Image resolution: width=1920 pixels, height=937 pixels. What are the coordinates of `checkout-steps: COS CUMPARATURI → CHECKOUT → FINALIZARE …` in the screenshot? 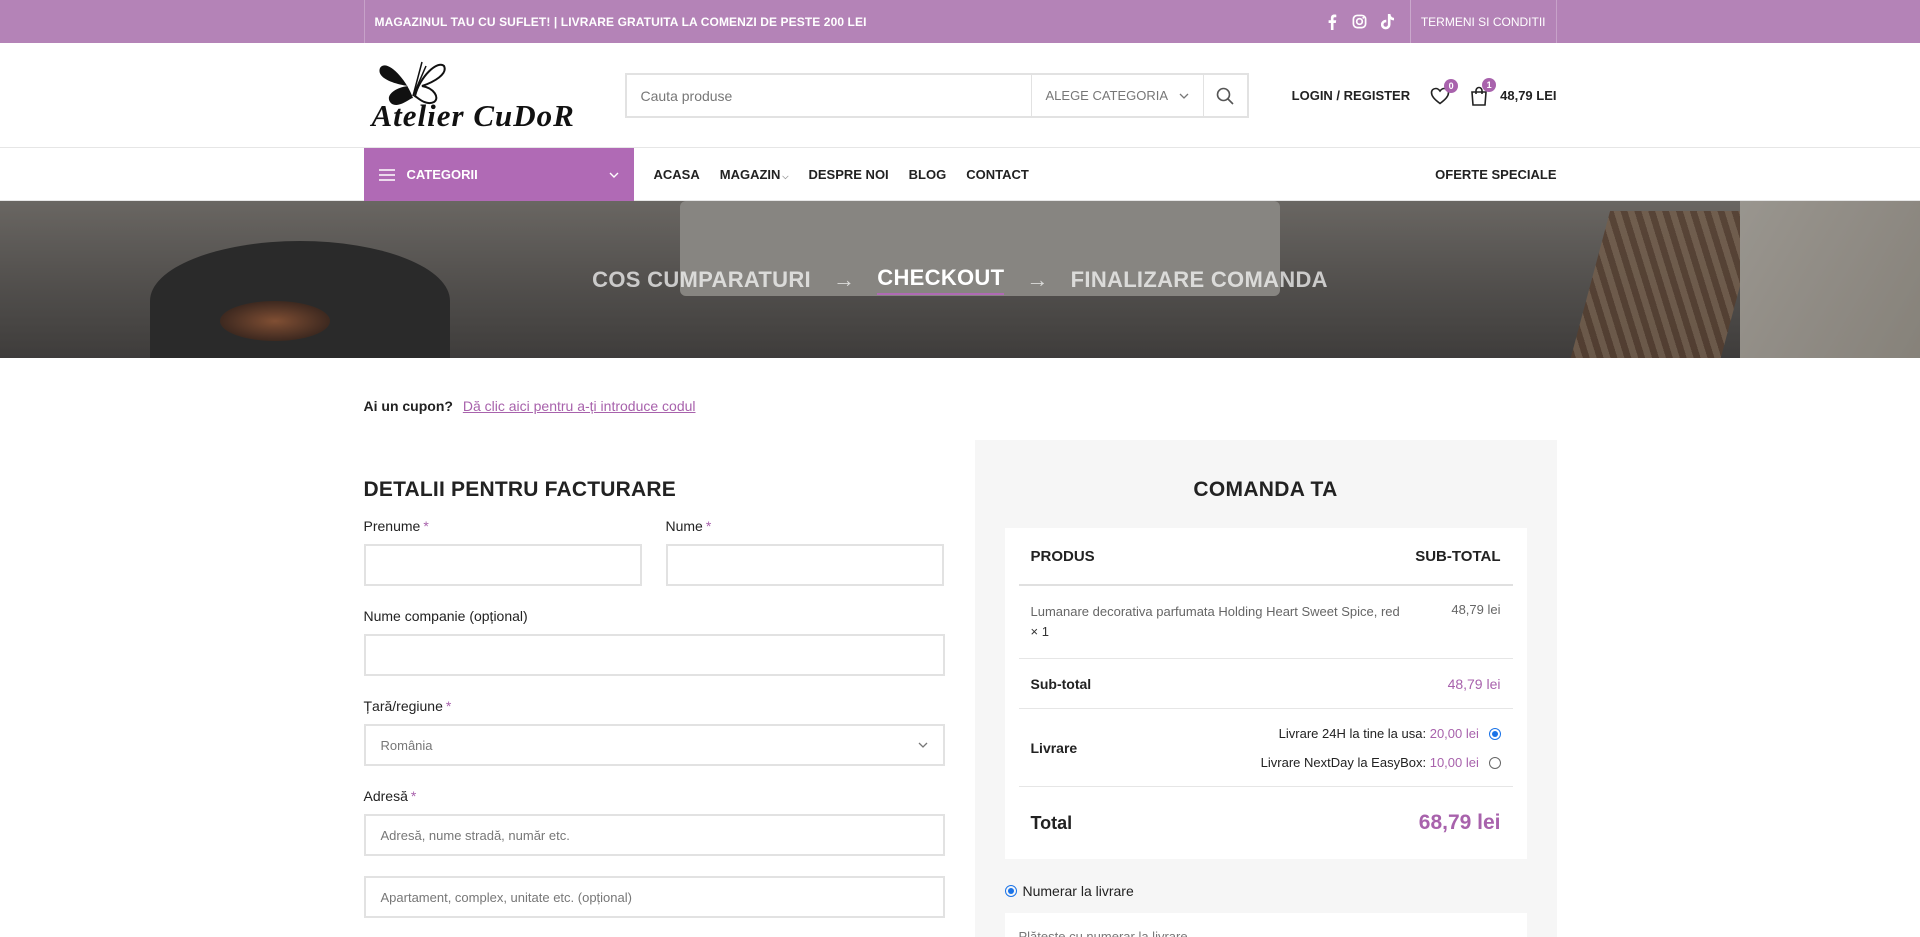 It's located at (960, 280).